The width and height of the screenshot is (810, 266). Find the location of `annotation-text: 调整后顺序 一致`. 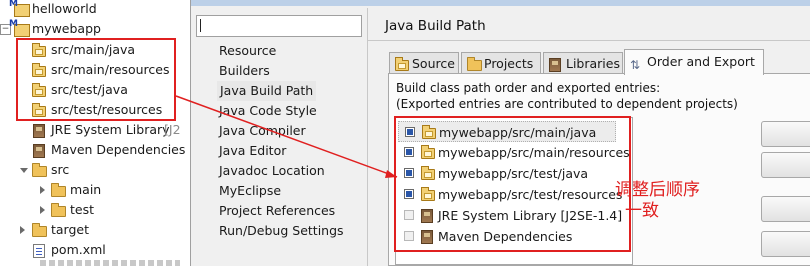

annotation-text: 调整后顺序 一致 is located at coordinates (657, 201).